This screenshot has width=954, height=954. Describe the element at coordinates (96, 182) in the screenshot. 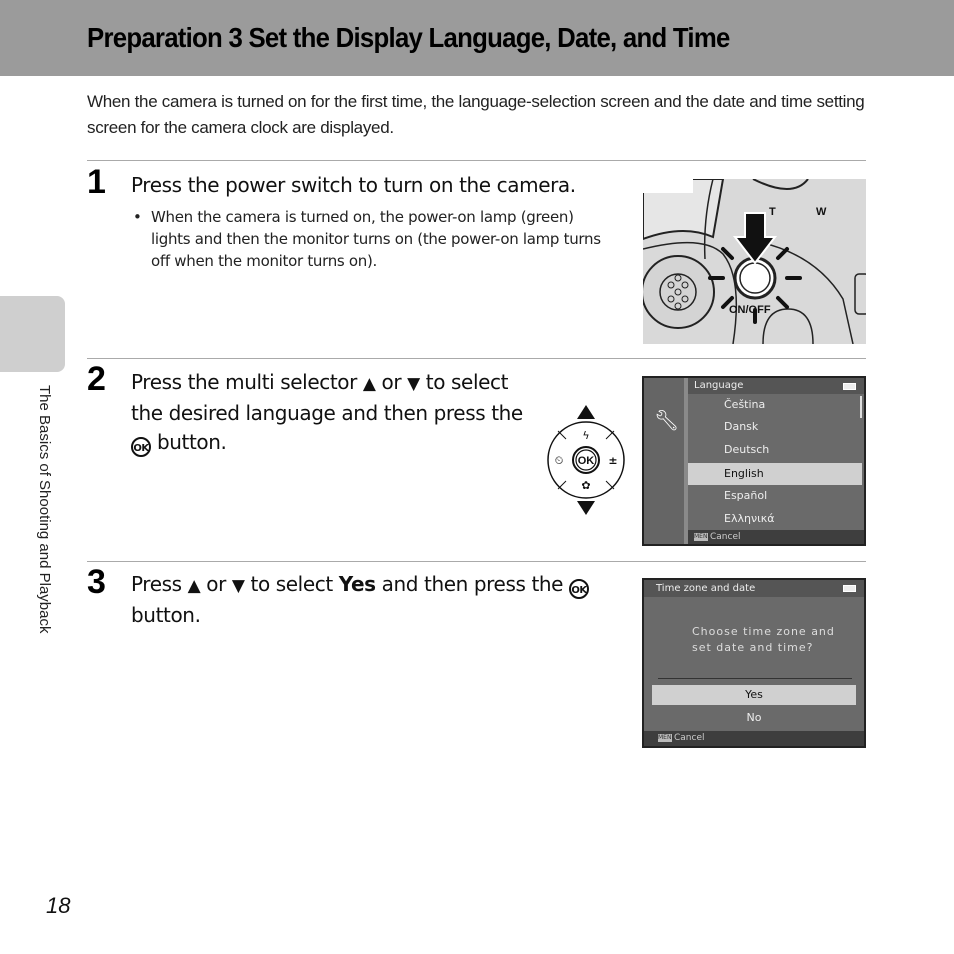

I see `step-number: 1` at that location.